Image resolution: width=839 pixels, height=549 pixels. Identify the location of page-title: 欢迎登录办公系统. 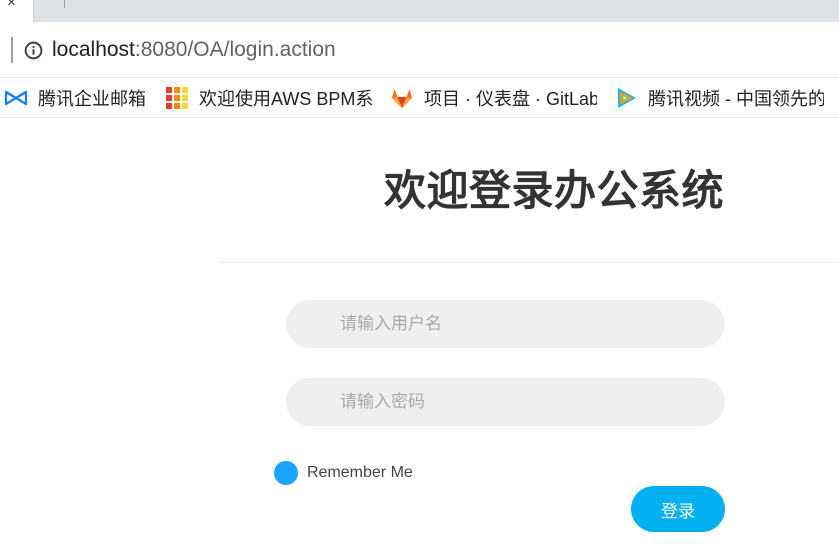
(554, 190).